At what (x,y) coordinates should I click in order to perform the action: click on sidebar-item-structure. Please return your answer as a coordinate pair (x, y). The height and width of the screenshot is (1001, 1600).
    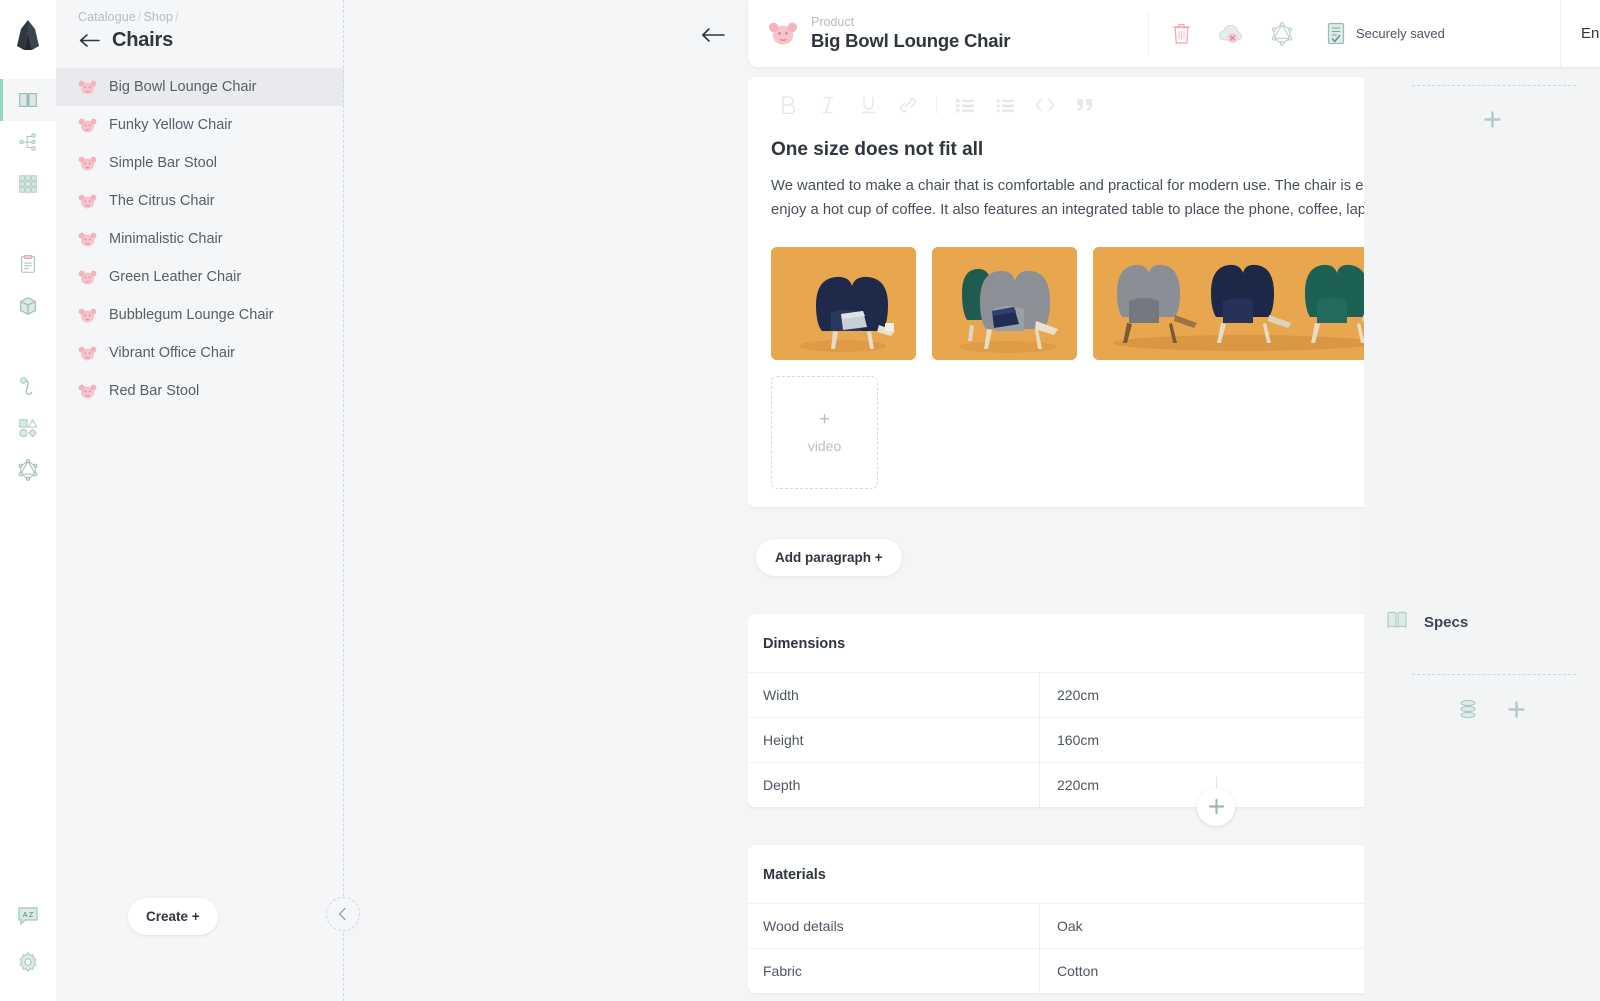
    Looking at the image, I should click on (28, 142).